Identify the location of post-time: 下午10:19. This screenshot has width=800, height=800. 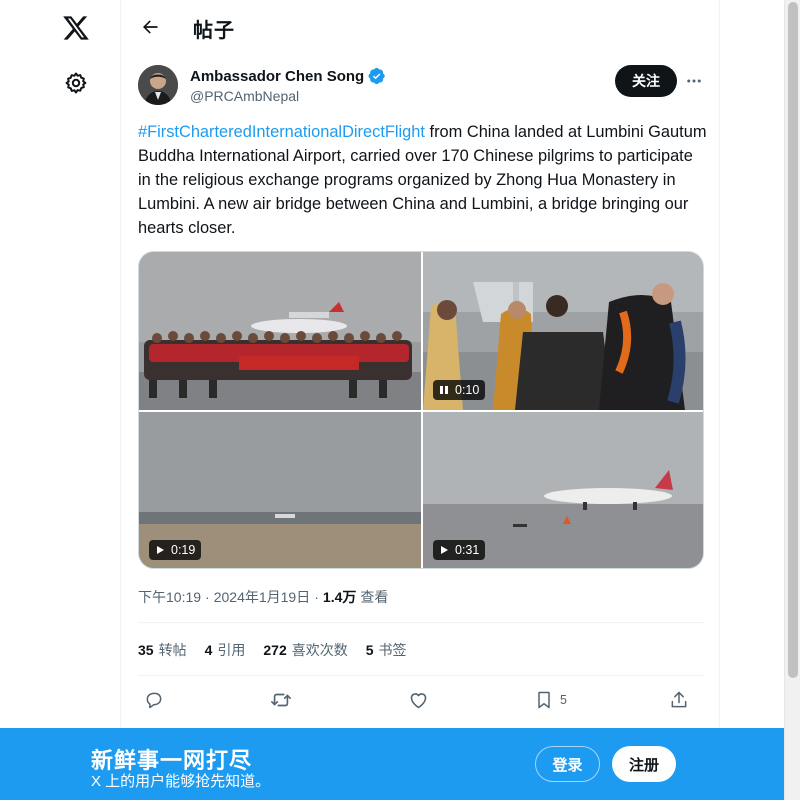
(169, 597).